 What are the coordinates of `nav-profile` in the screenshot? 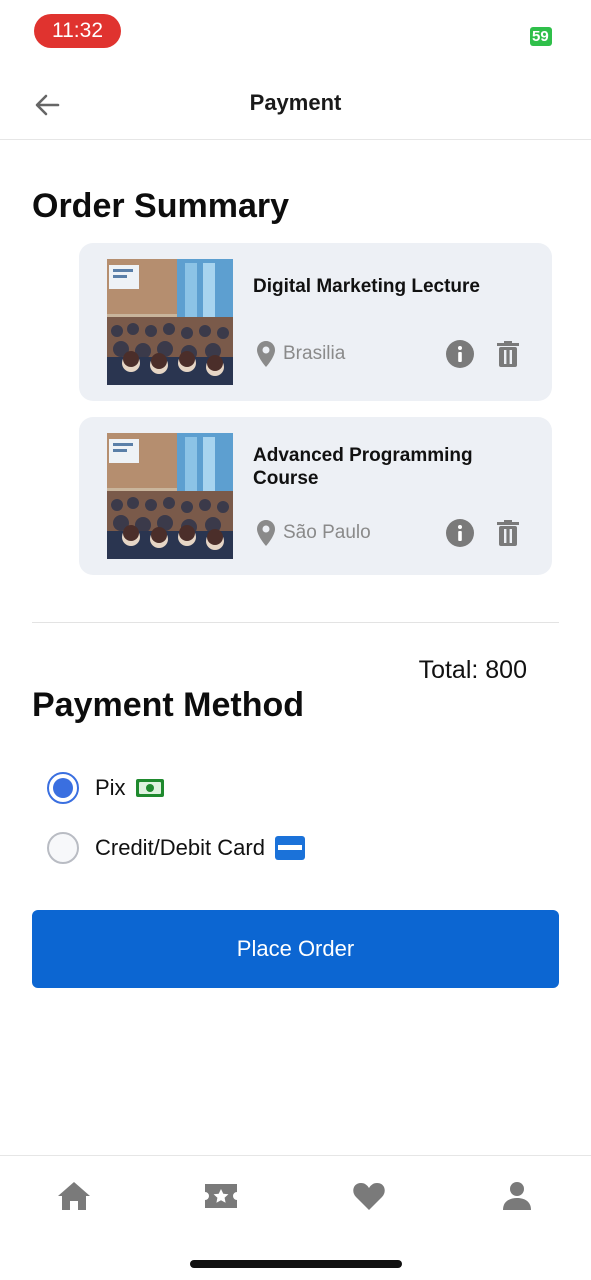 It's located at (517, 1196).